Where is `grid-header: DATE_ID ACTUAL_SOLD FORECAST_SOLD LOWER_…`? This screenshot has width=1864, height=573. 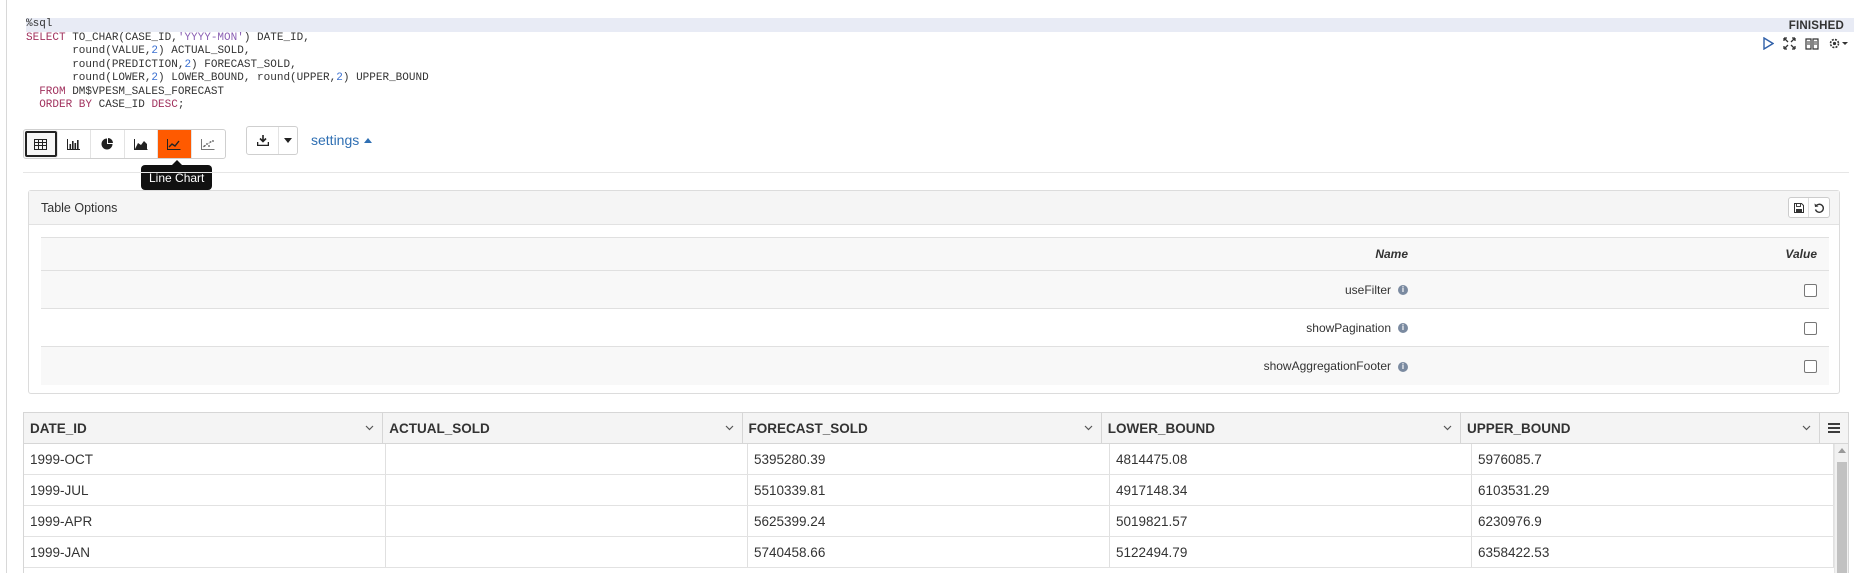
grid-header: DATE_ID ACTUAL_SOLD FORECAST_SOLD LOWER_… is located at coordinates (936, 428).